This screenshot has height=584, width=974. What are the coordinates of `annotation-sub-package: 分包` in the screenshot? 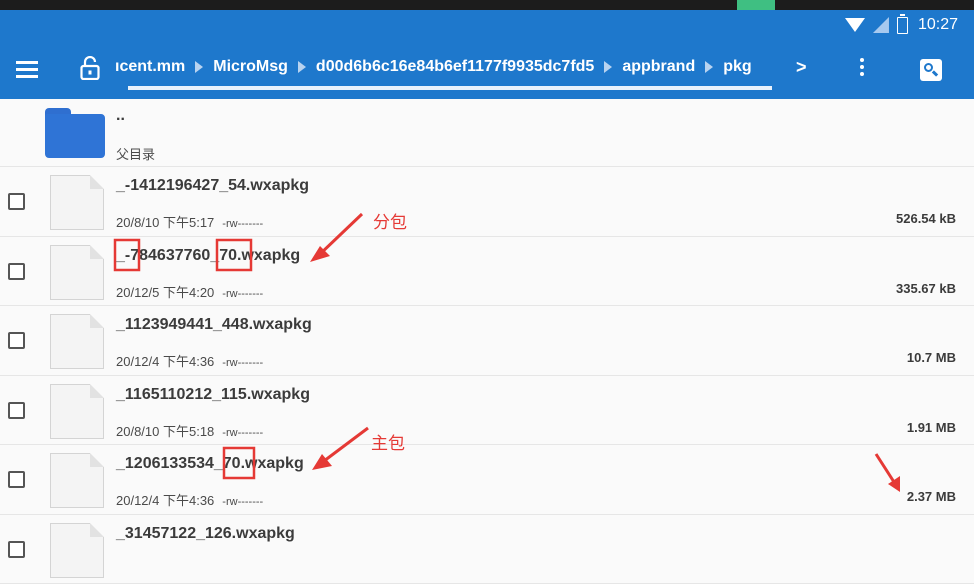 It's located at (390, 220).